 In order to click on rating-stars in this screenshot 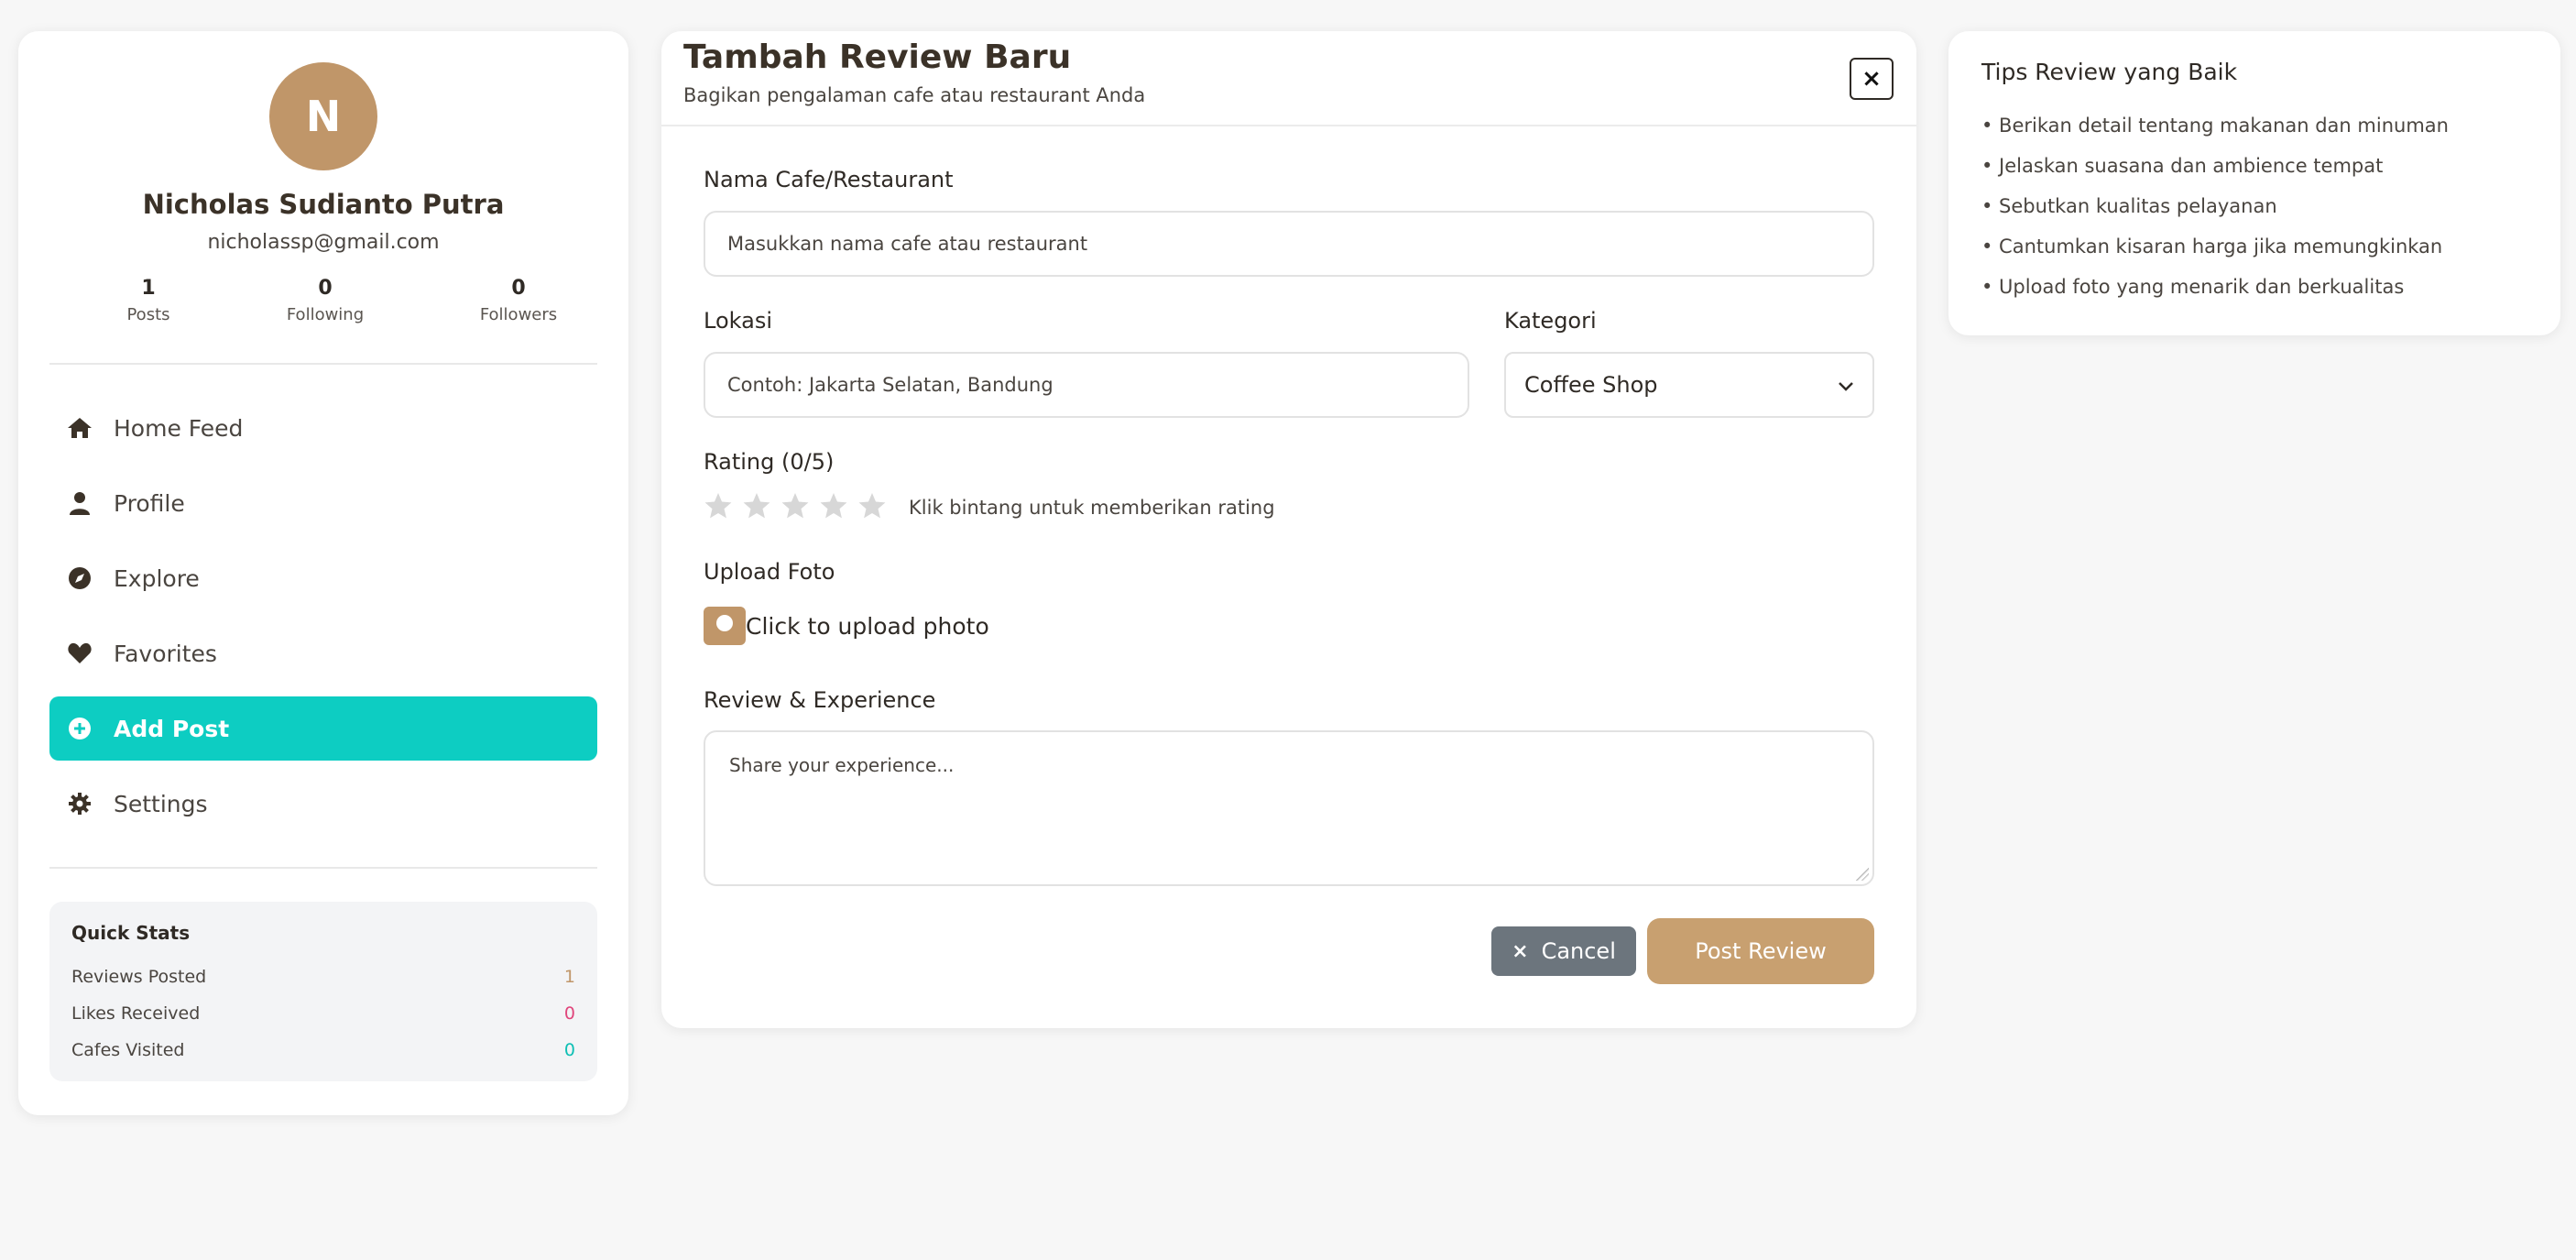, I will do `click(796, 505)`.